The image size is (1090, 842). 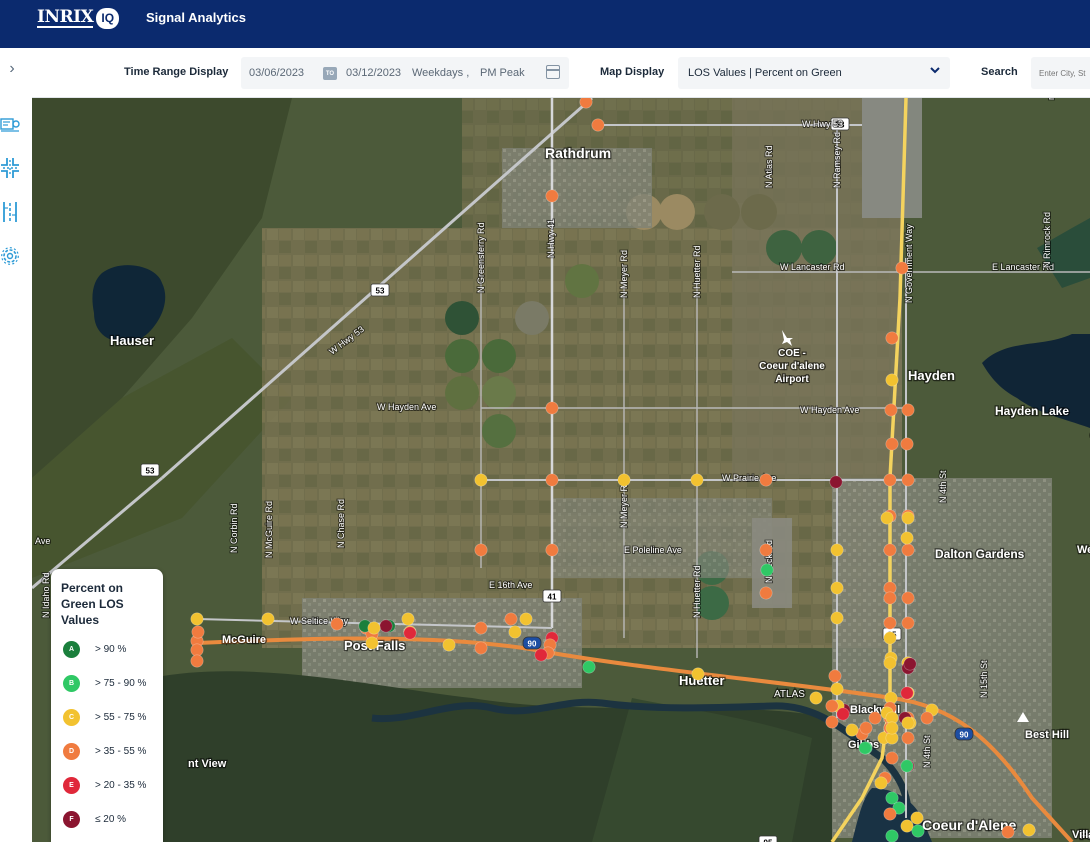 I want to click on map-display-select: LOS Values | Percent on Green, so click(x=814, y=73).